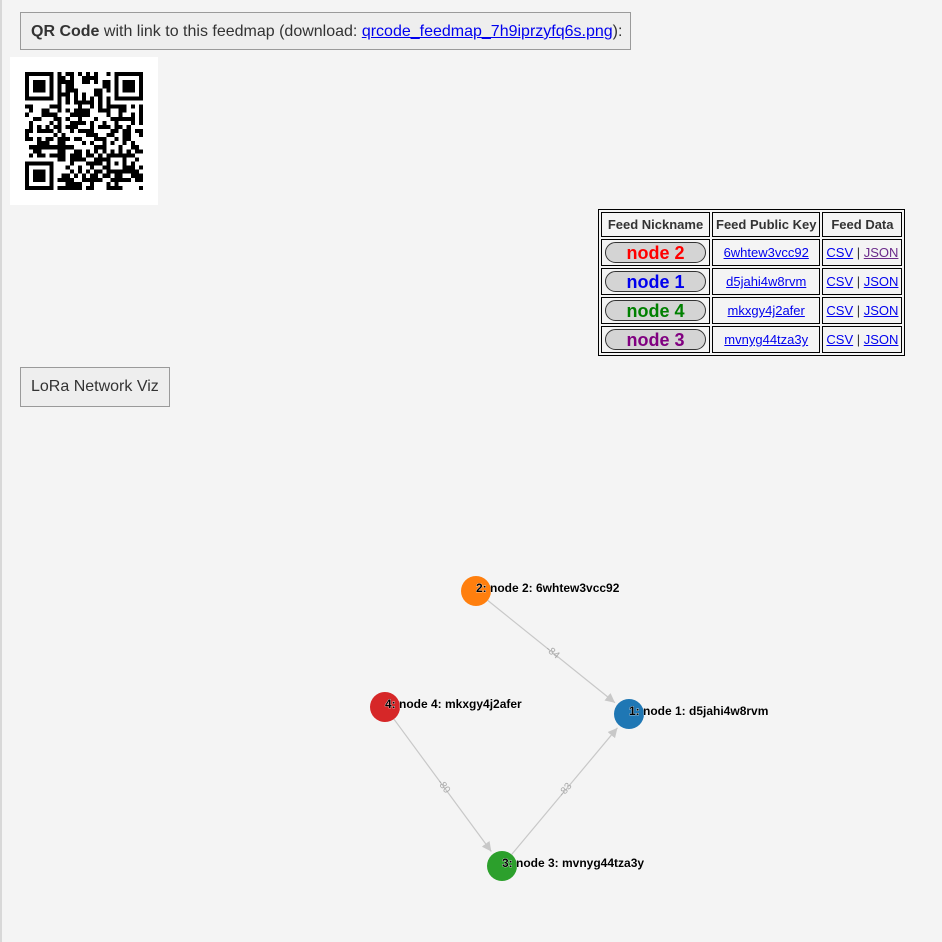  Describe the element at coordinates (548, 588) in the screenshot. I see `graph-node-label: 2: node 2: 6whtew3vcc92` at that location.